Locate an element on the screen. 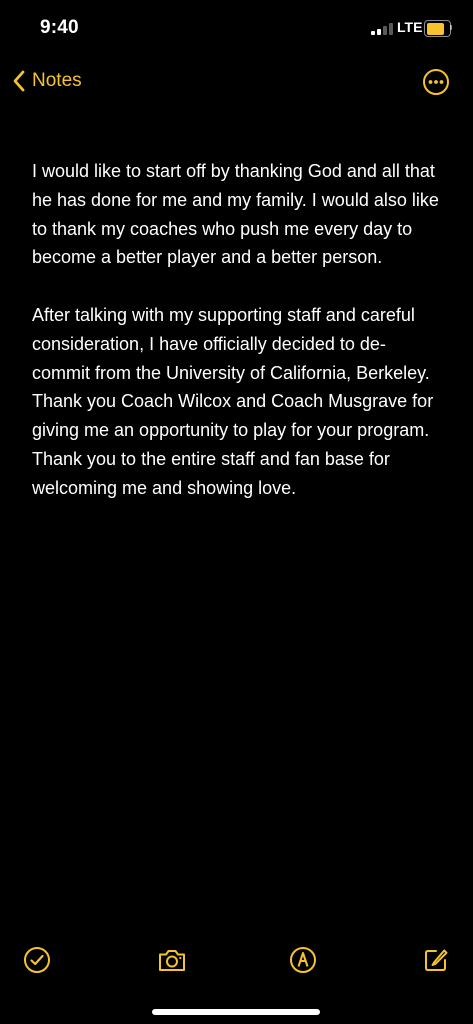 The image size is (473, 1024). checklist-button is located at coordinates (37, 960).